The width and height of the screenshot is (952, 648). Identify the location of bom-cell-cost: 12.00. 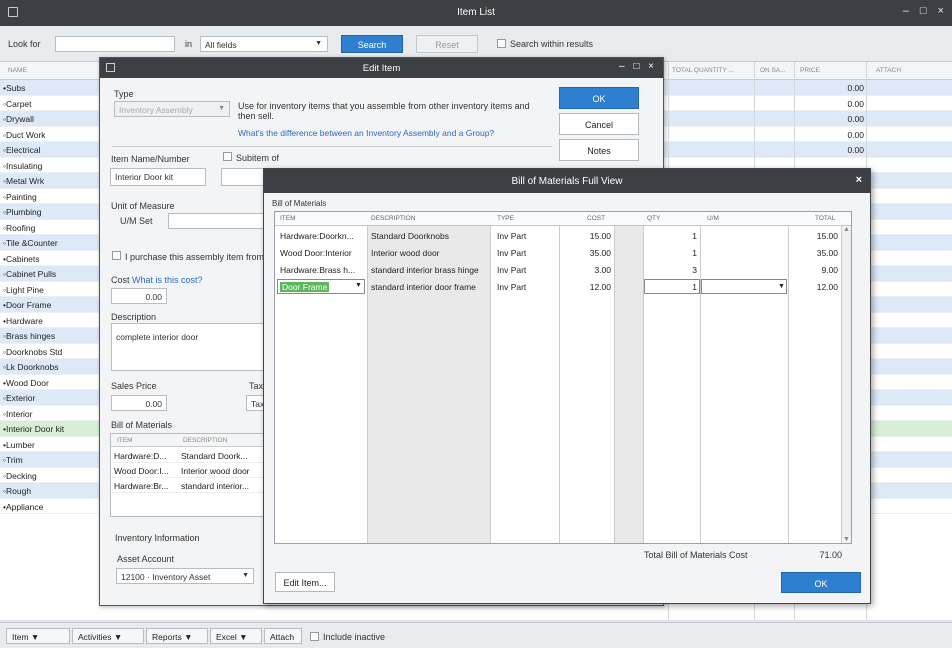
(600, 287).